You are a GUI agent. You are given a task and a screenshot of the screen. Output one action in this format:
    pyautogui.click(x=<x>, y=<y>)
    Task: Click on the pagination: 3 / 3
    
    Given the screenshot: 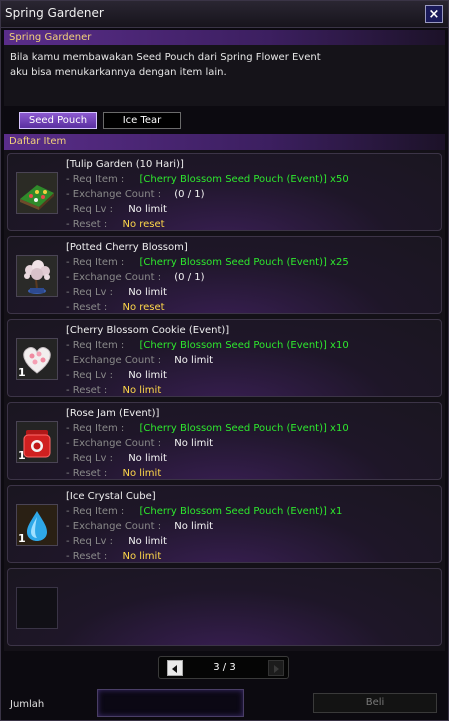 What is the action you would take?
    pyautogui.click(x=223, y=667)
    